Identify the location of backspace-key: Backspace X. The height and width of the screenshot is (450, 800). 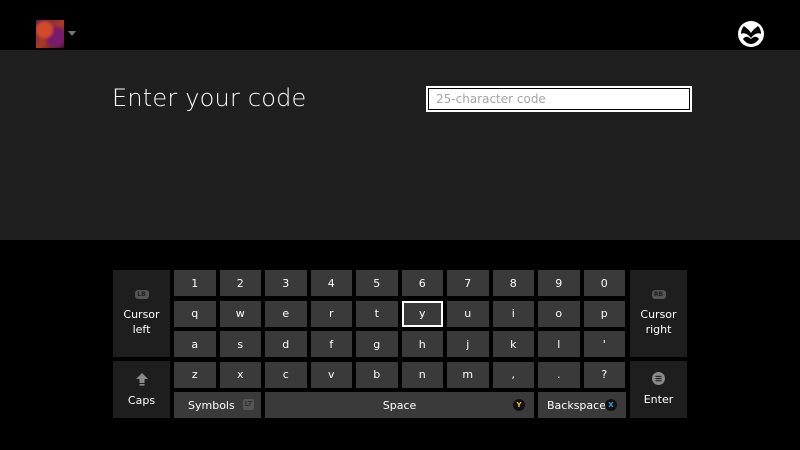
(582, 405).